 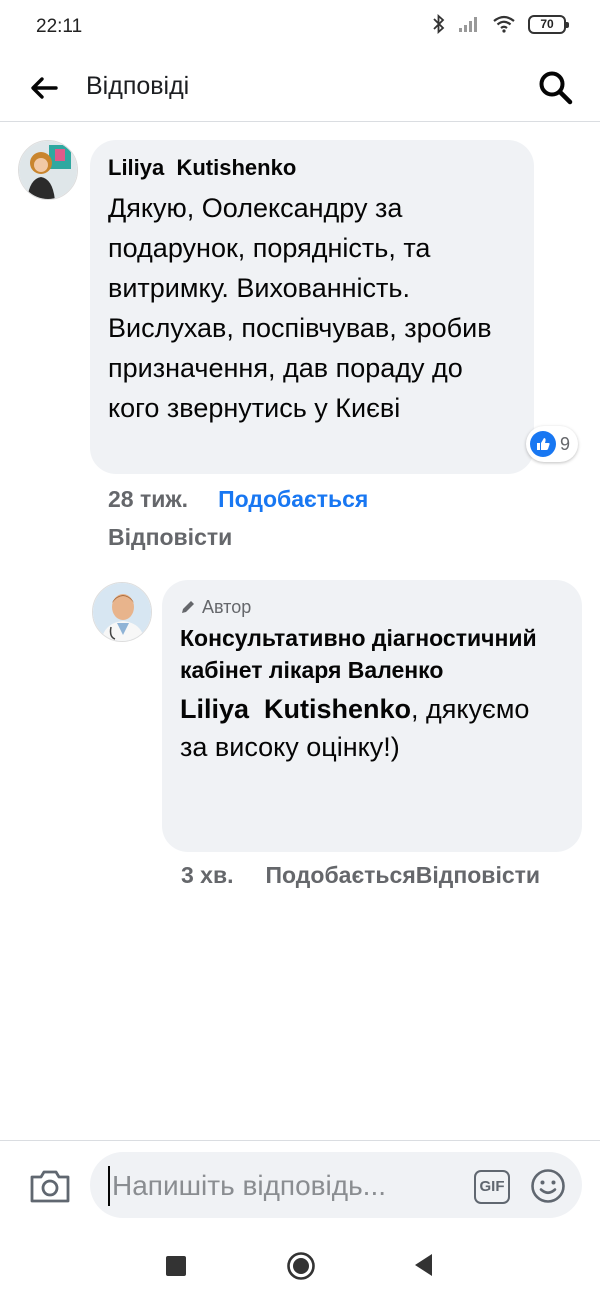 I want to click on camera-icon, so click(x=50, y=1186).